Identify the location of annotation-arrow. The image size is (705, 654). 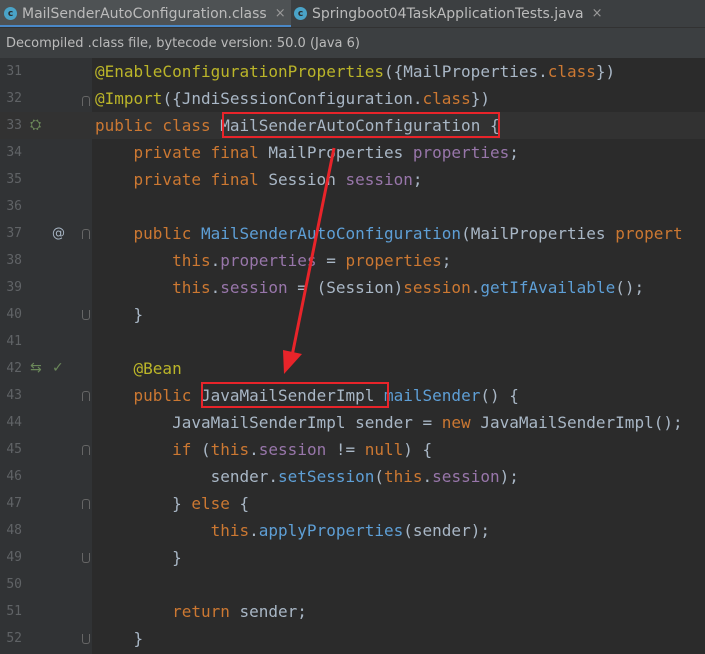
(309, 260).